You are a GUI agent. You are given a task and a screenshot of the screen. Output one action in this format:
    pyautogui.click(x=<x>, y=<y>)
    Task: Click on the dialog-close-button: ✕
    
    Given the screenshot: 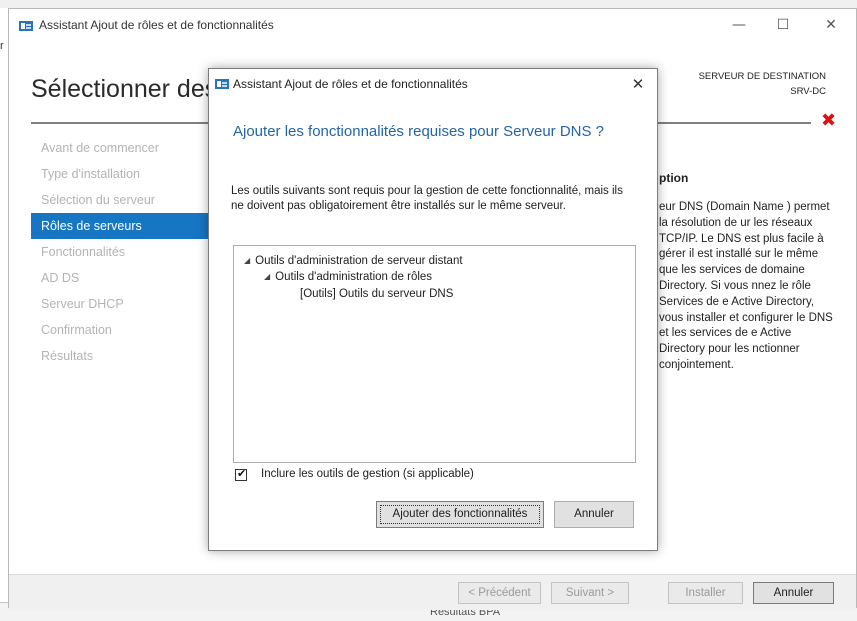 What is the action you would take?
    pyautogui.click(x=638, y=84)
    